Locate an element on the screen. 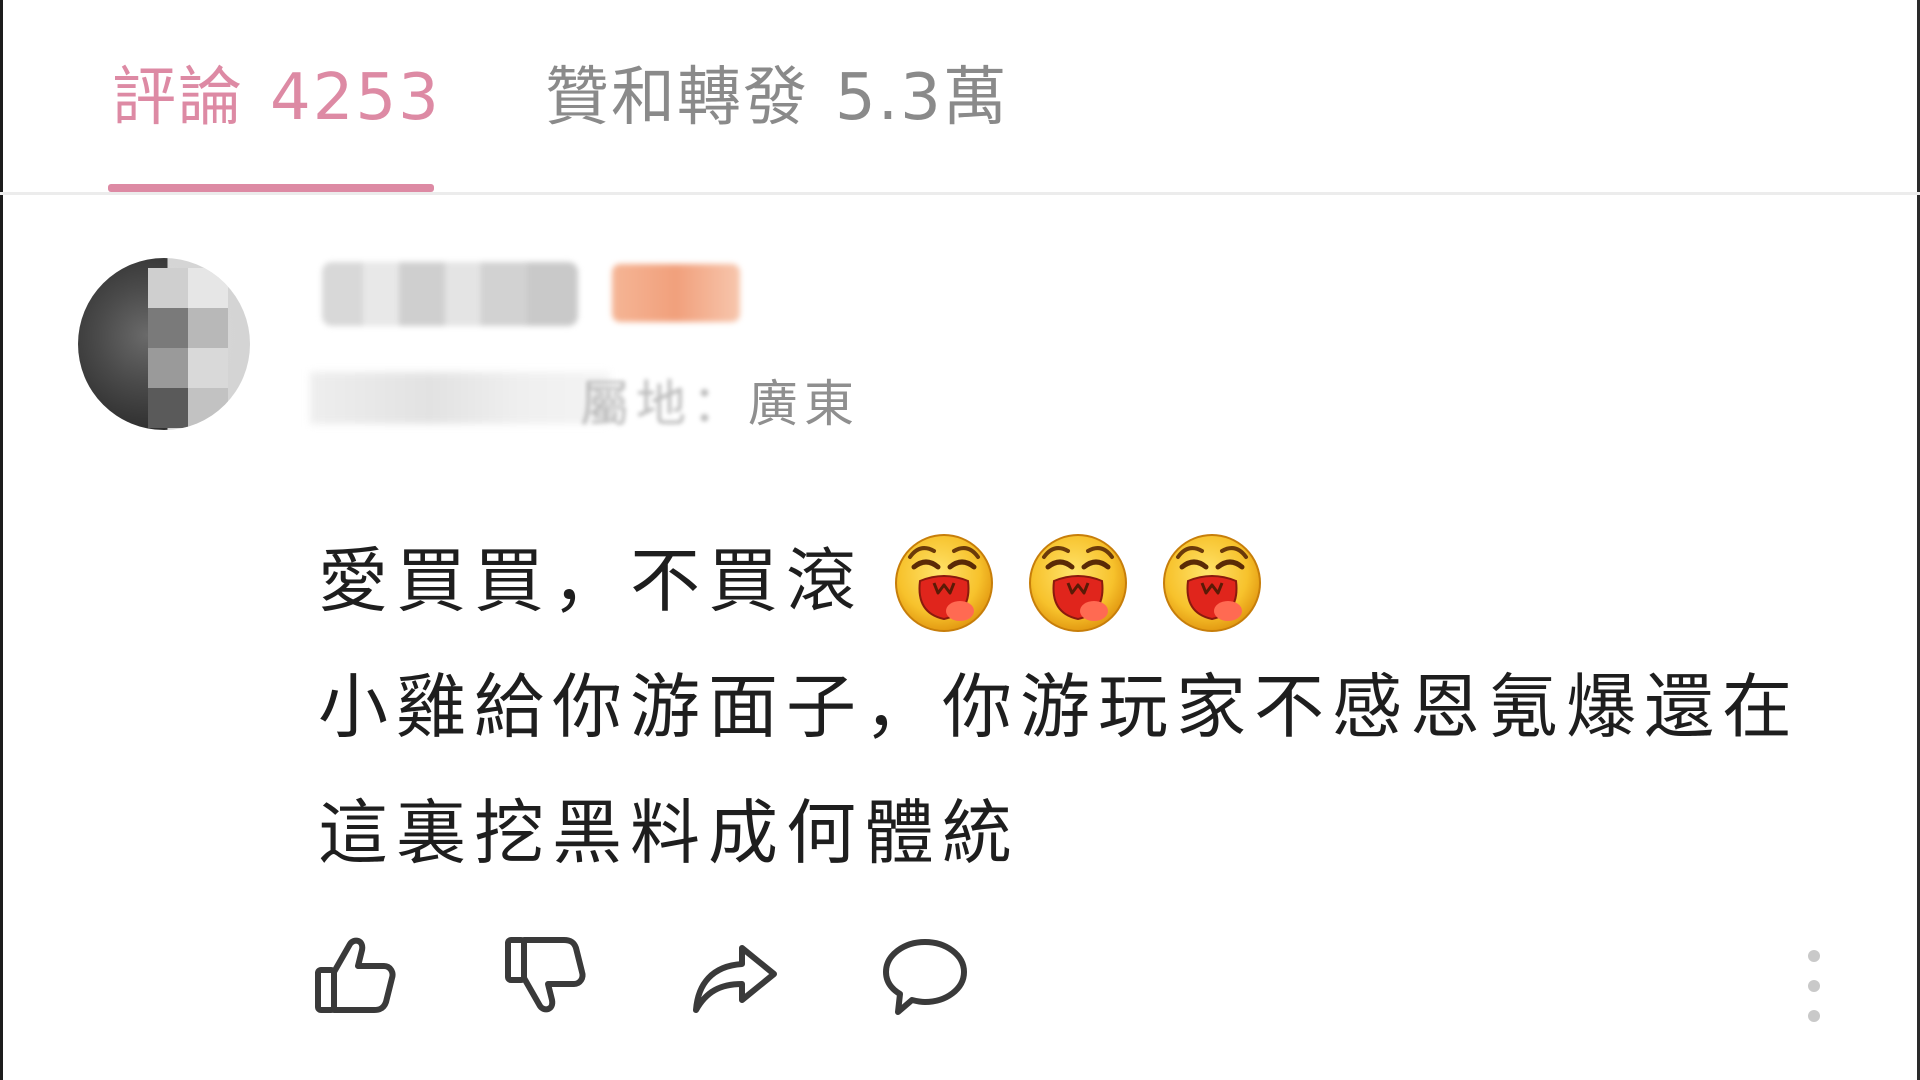  location-label: 屬地： is located at coordinates (664, 404).